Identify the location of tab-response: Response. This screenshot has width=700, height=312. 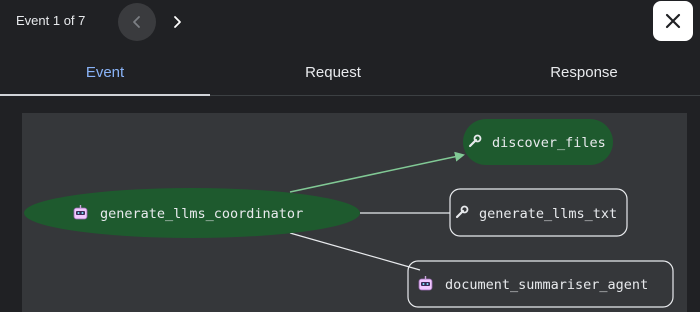
(584, 72).